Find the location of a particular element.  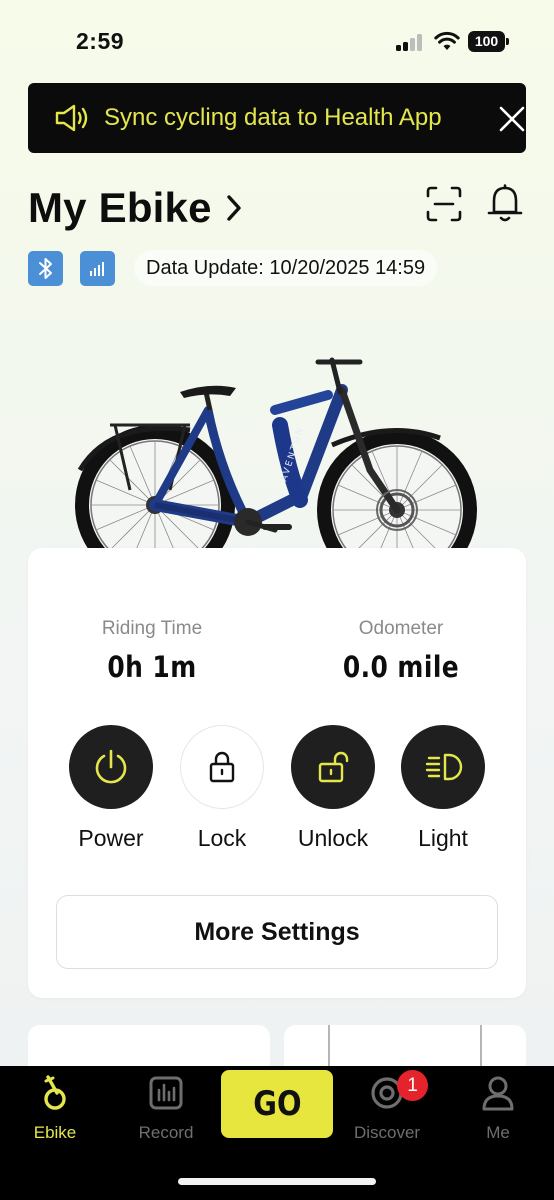

bell-icon is located at coordinates (505, 204).